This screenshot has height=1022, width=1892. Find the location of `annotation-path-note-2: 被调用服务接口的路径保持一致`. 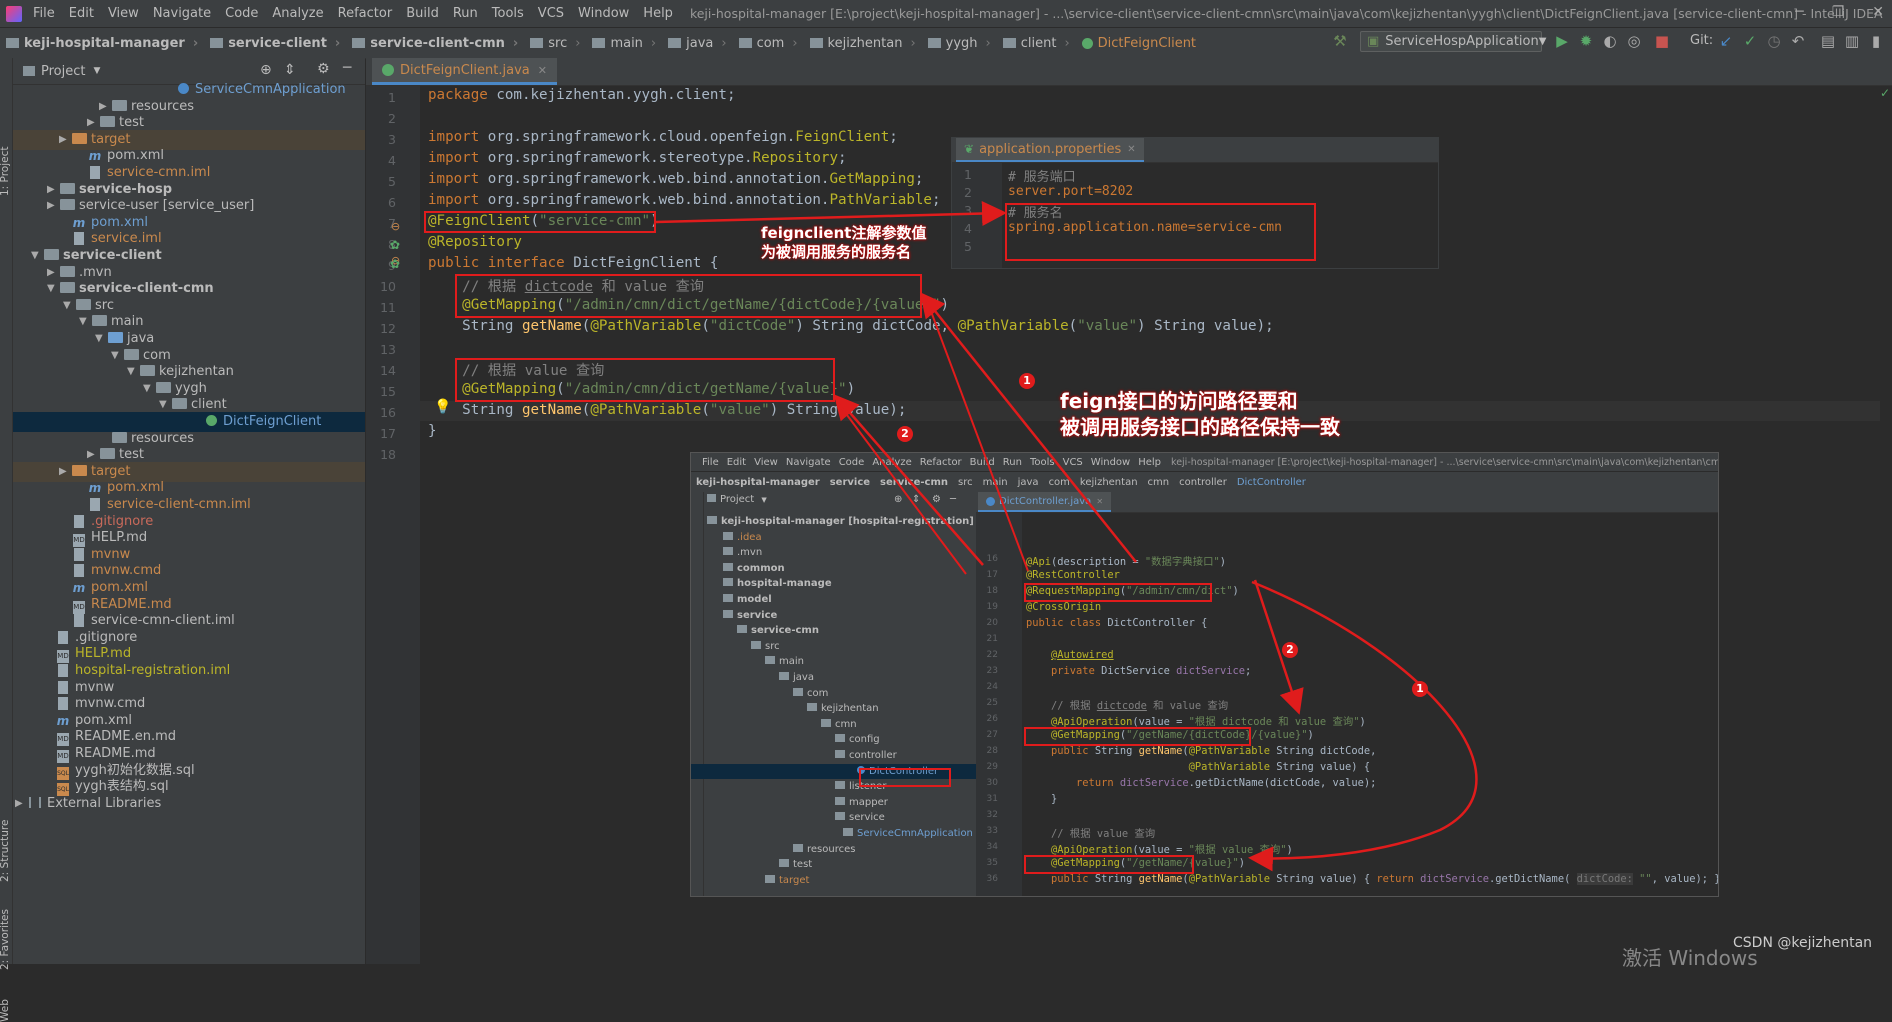

annotation-path-note-2: 被调用服务接口的路径保持一致 is located at coordinates (1200, 427).